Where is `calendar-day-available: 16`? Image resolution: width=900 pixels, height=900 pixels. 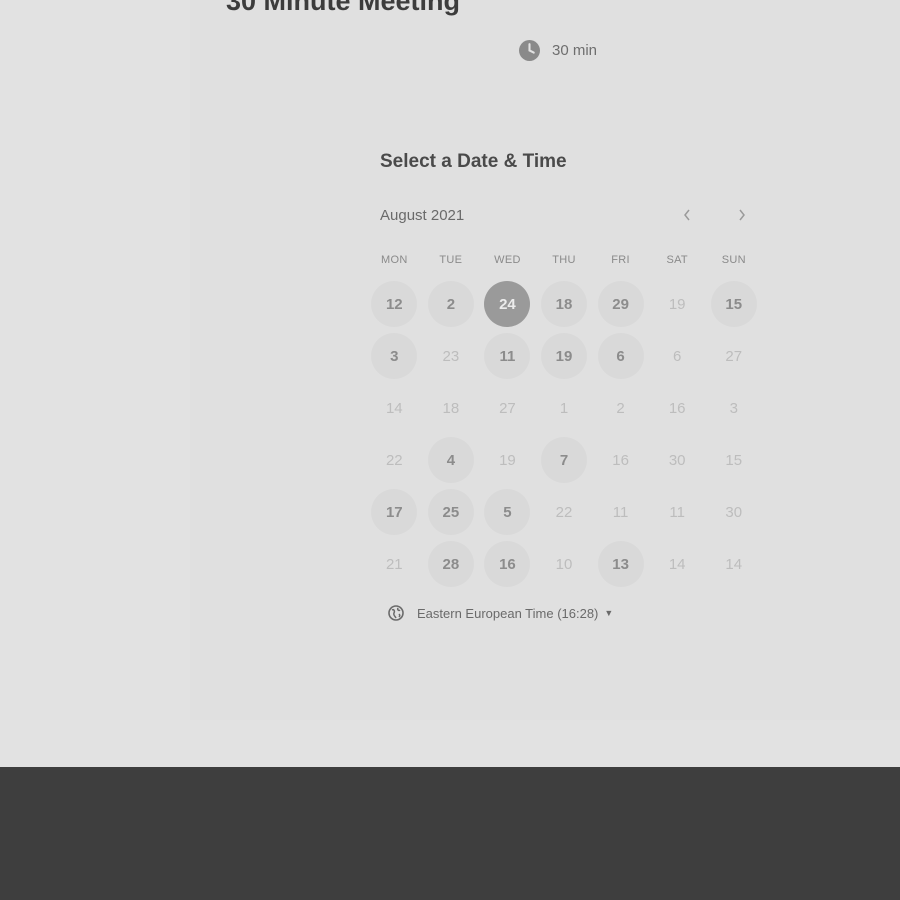
calendar-day-available: 16 is located at coordinates (507, 564).